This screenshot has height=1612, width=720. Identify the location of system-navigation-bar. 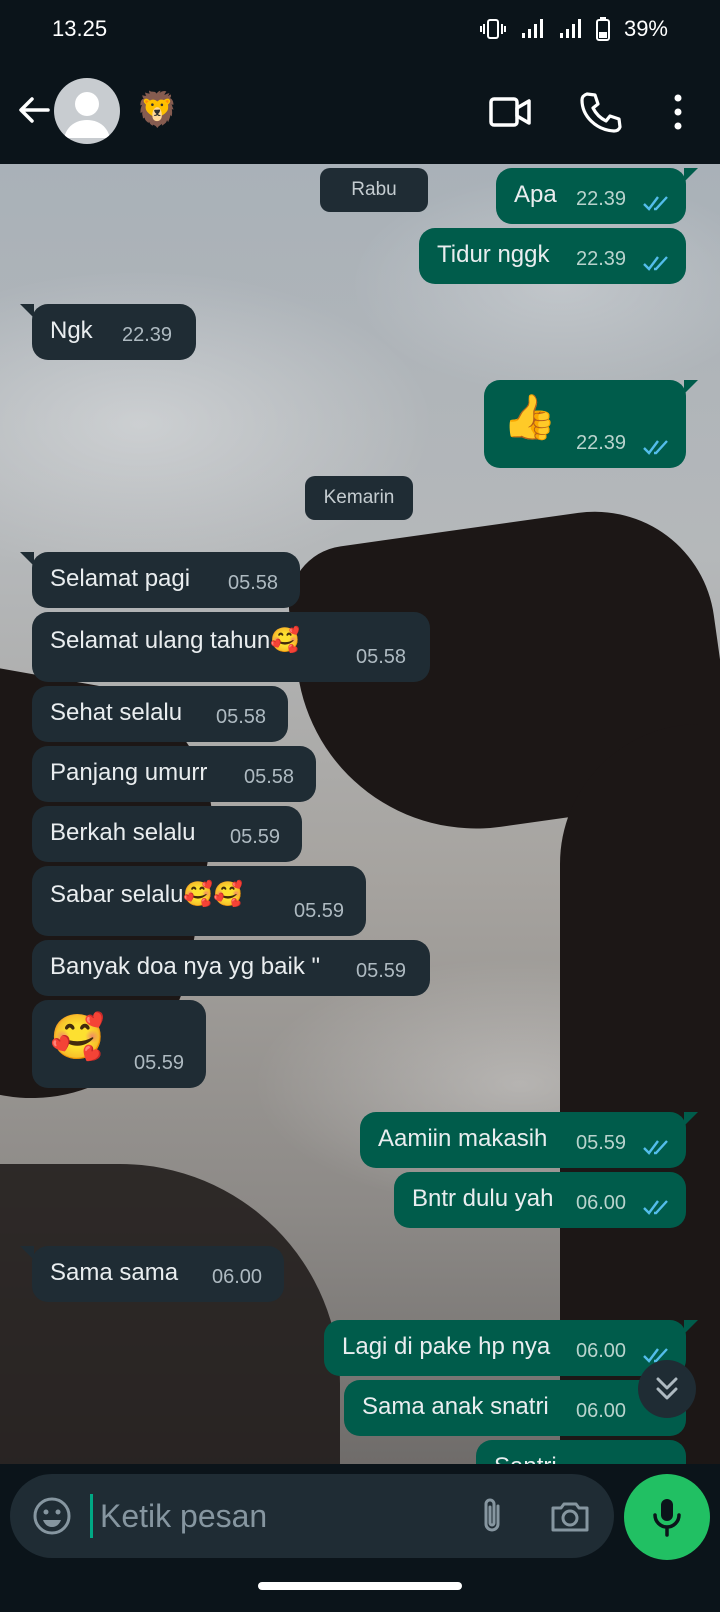
(360, 1589).